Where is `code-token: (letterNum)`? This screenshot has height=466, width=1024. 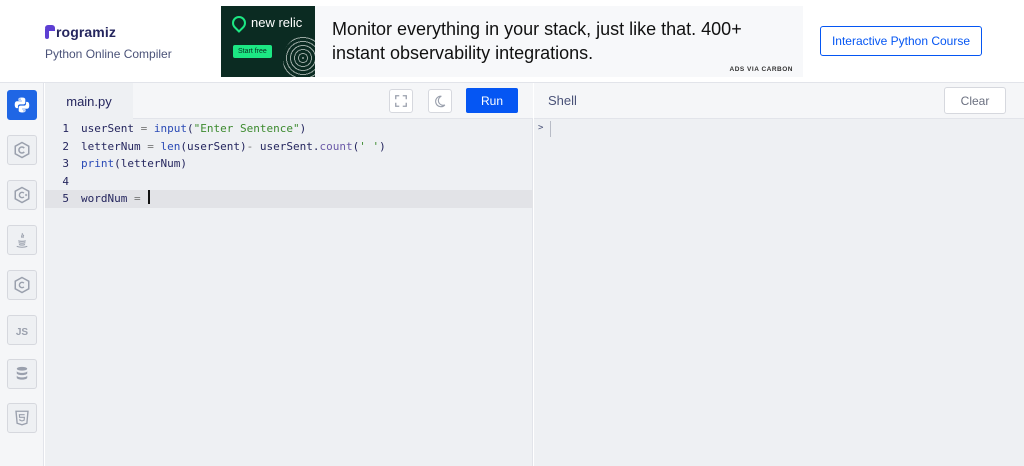 code-token: (letterNum) is located at coordinates (150, 163).